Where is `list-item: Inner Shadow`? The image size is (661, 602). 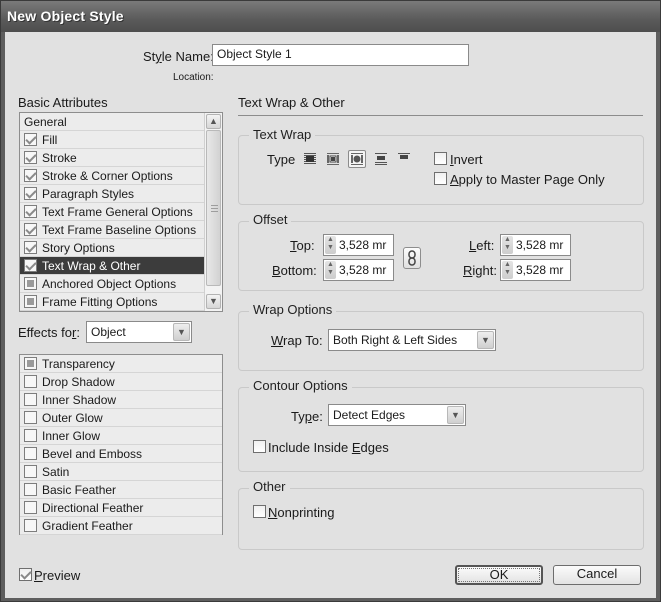
list-item: Inner Shadow is located at coordinates (121, 400).